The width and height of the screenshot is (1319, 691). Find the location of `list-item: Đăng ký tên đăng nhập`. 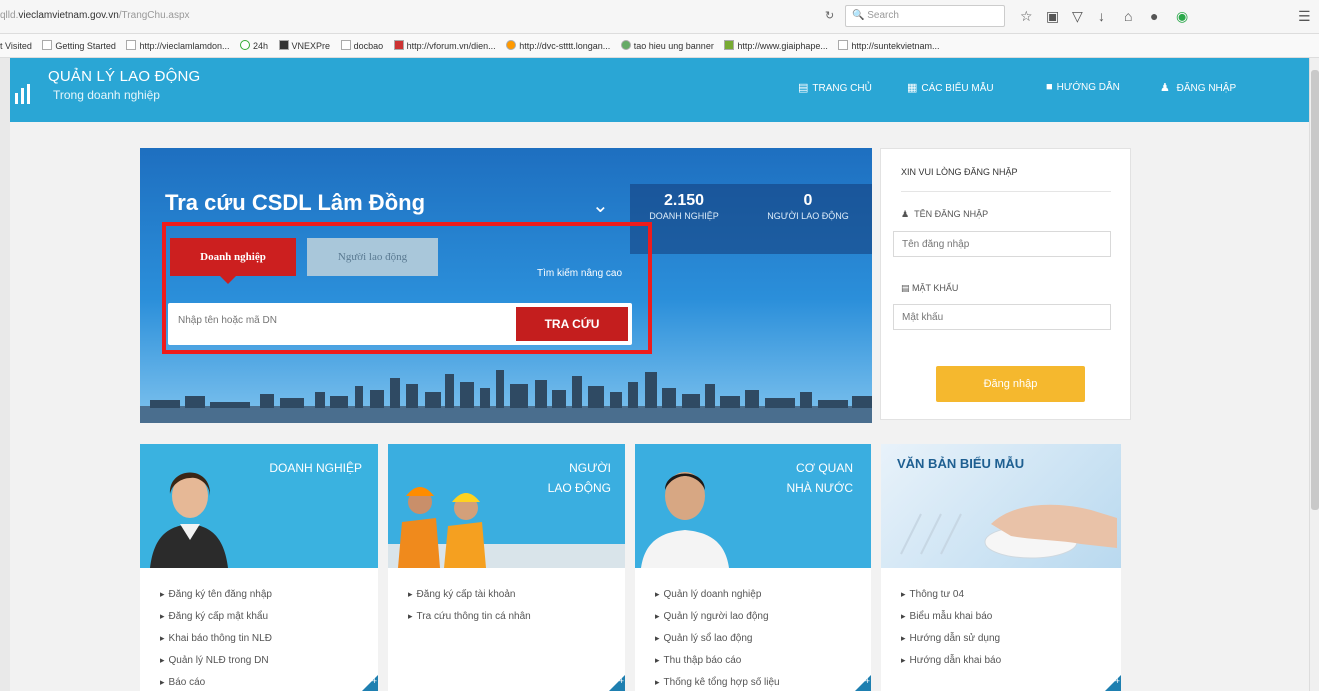

list-item: Đăng ký tên đăng nhập is located at coordinates (269, 594).